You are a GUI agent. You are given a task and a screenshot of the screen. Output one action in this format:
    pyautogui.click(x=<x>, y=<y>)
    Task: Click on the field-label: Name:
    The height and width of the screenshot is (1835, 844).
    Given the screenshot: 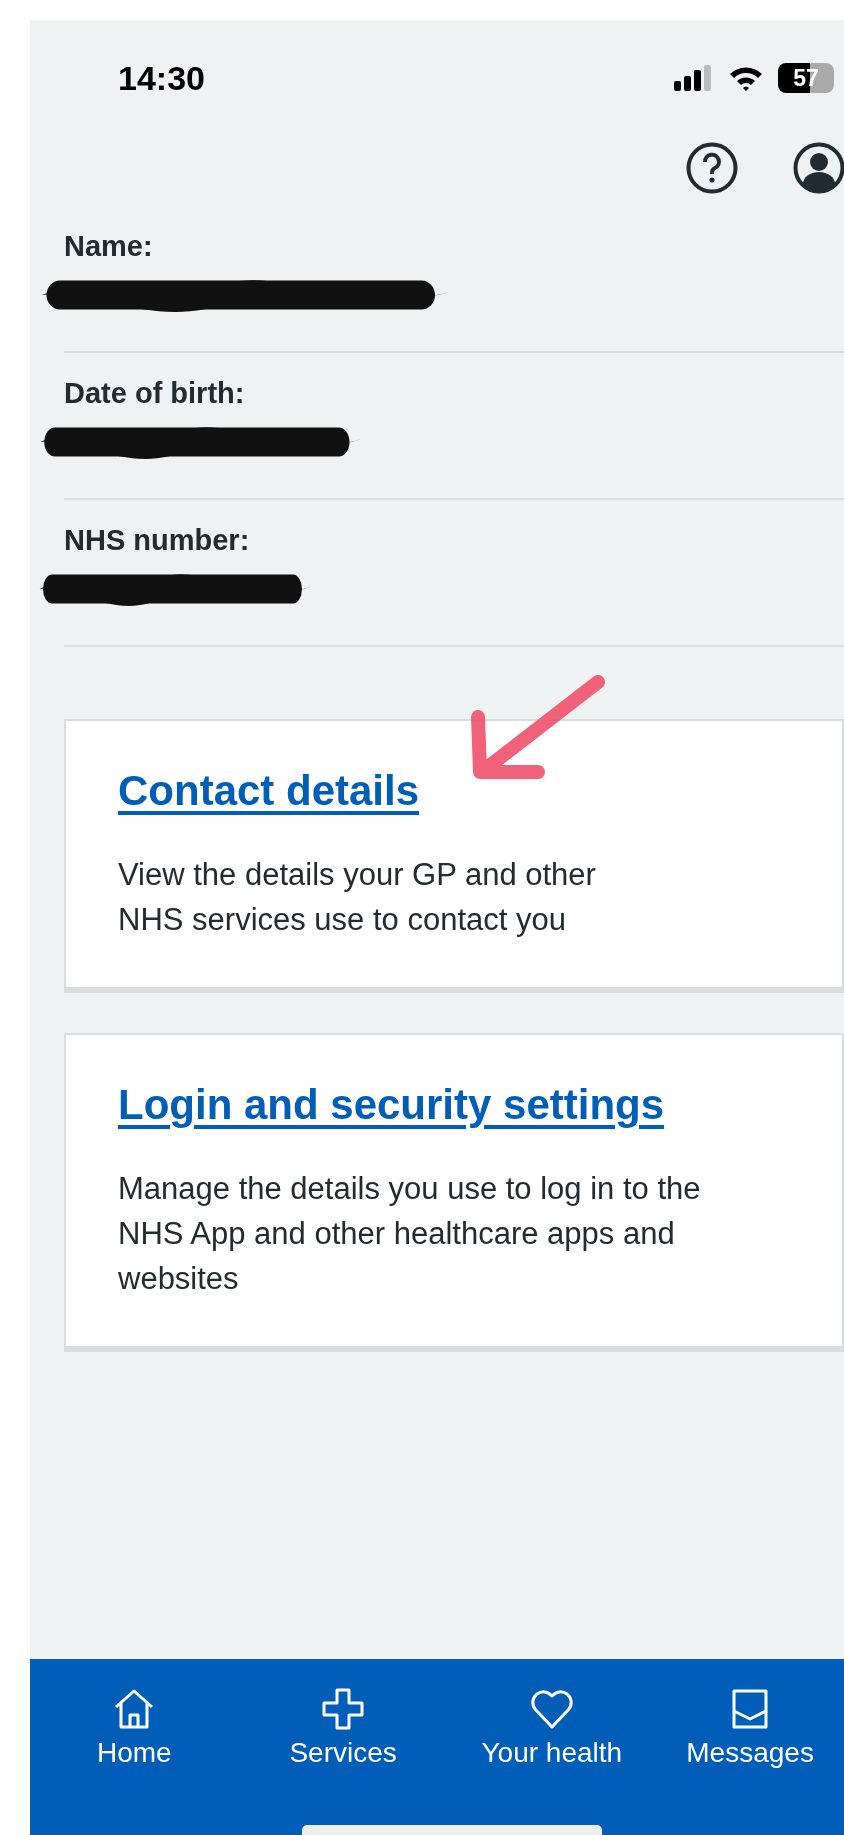 What is the action you would take?
    pyautogui.click(x=109, y=246)
    